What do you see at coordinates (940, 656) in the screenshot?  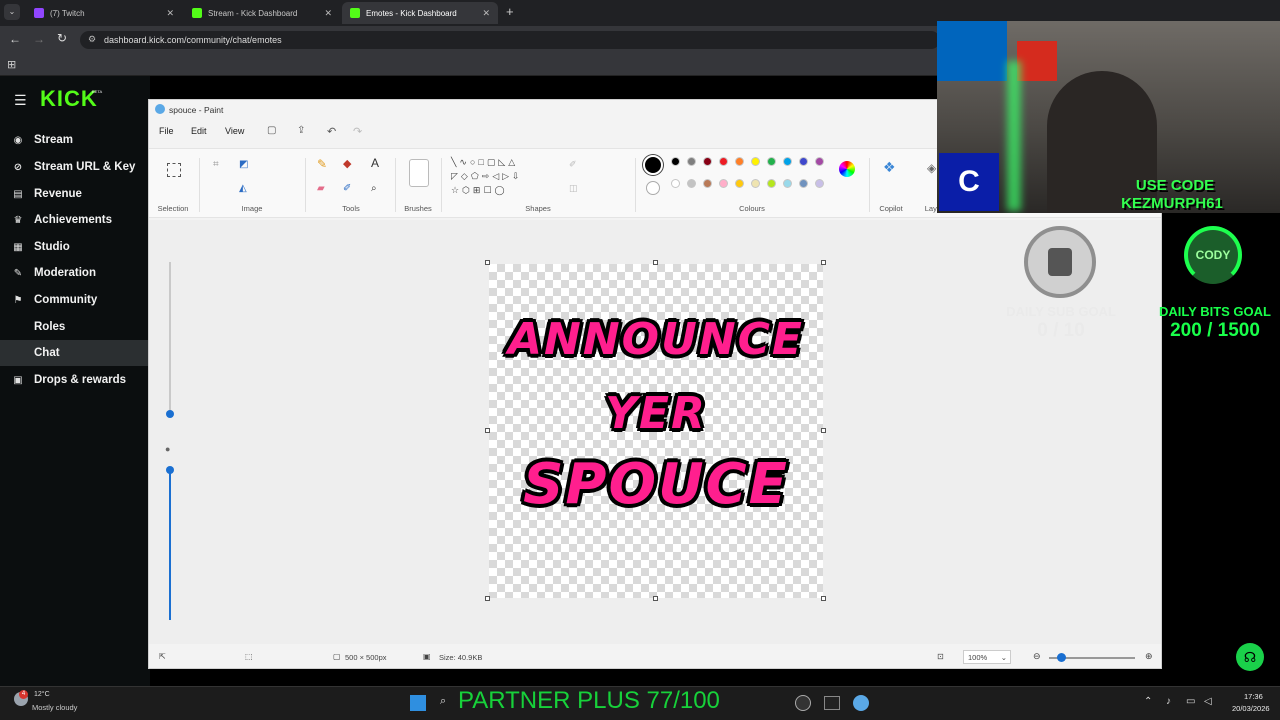 I see `fit-to-window-icon: ⊡` at bounding box center [940, 656].